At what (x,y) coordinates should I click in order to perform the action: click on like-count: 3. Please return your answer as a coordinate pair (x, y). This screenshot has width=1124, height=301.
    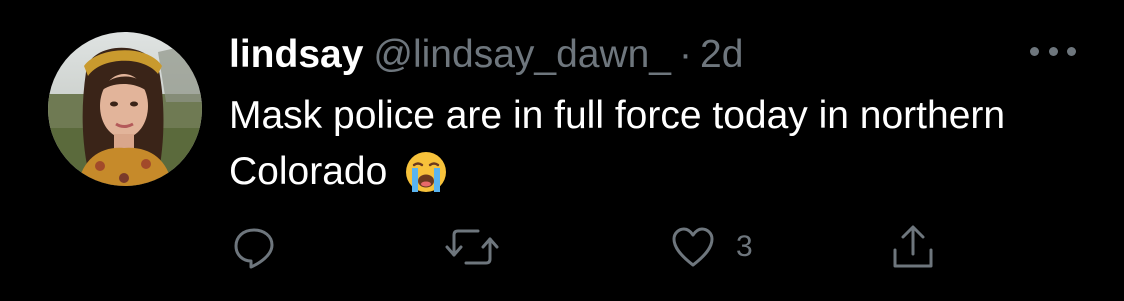
    Looking at the image, I should click on (744, 246).